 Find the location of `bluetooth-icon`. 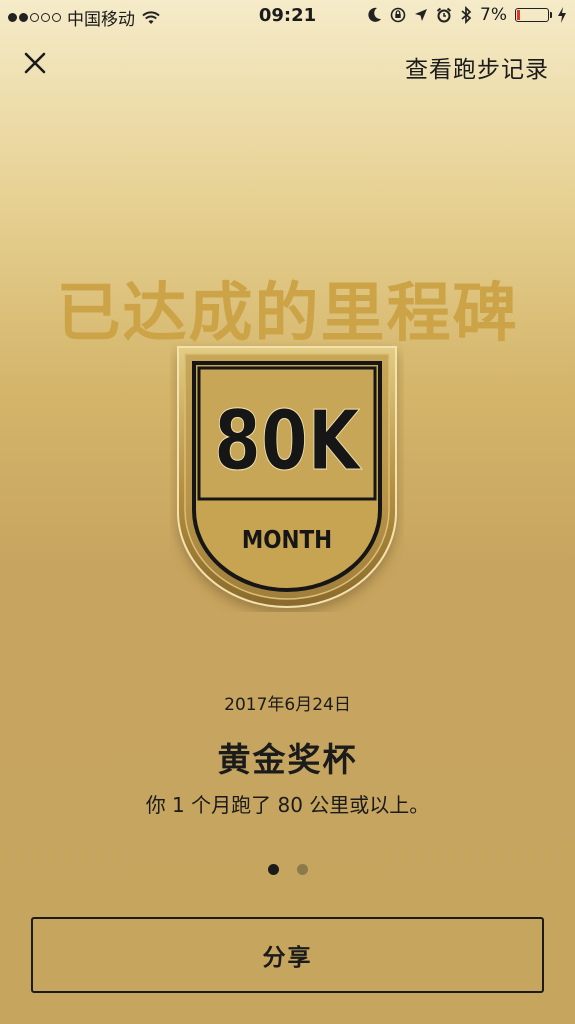

bluetooth-icon is located at coordinates (466, 15).